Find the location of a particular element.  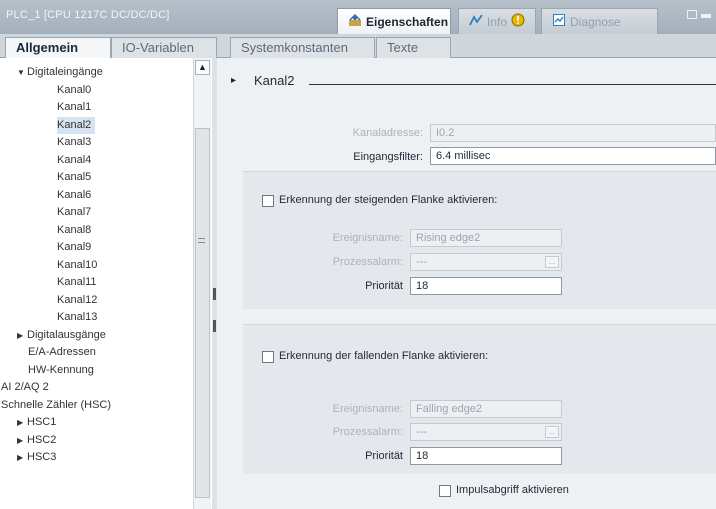

tree-item: Kanal3 is located at coordinates (76, 142).